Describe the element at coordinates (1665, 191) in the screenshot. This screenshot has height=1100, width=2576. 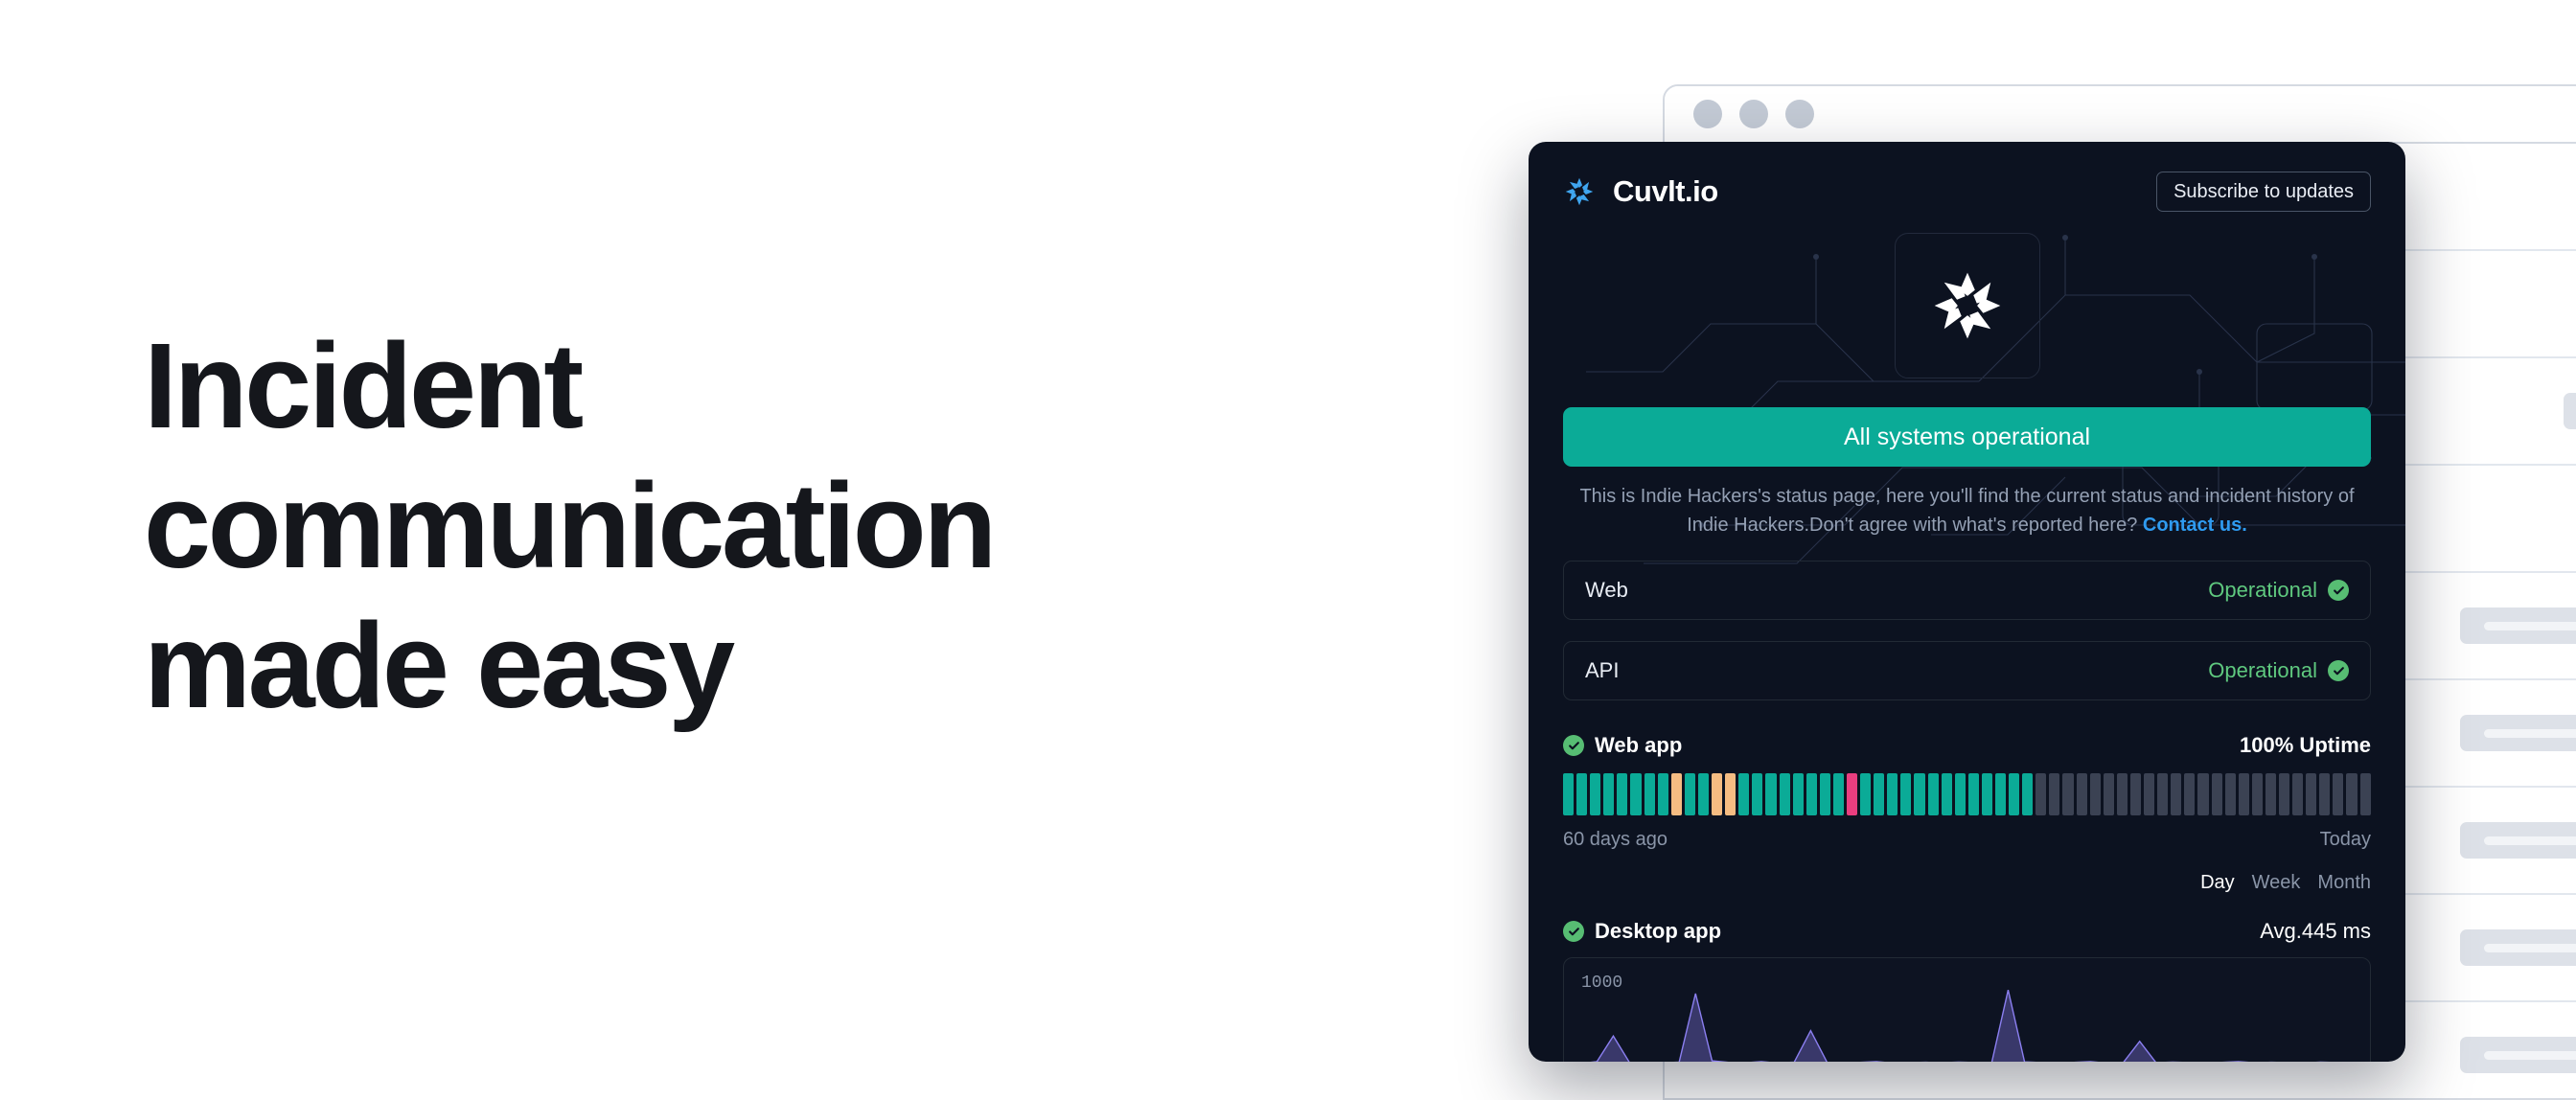
I see `brand-name: Cuvlt.io` at that location.